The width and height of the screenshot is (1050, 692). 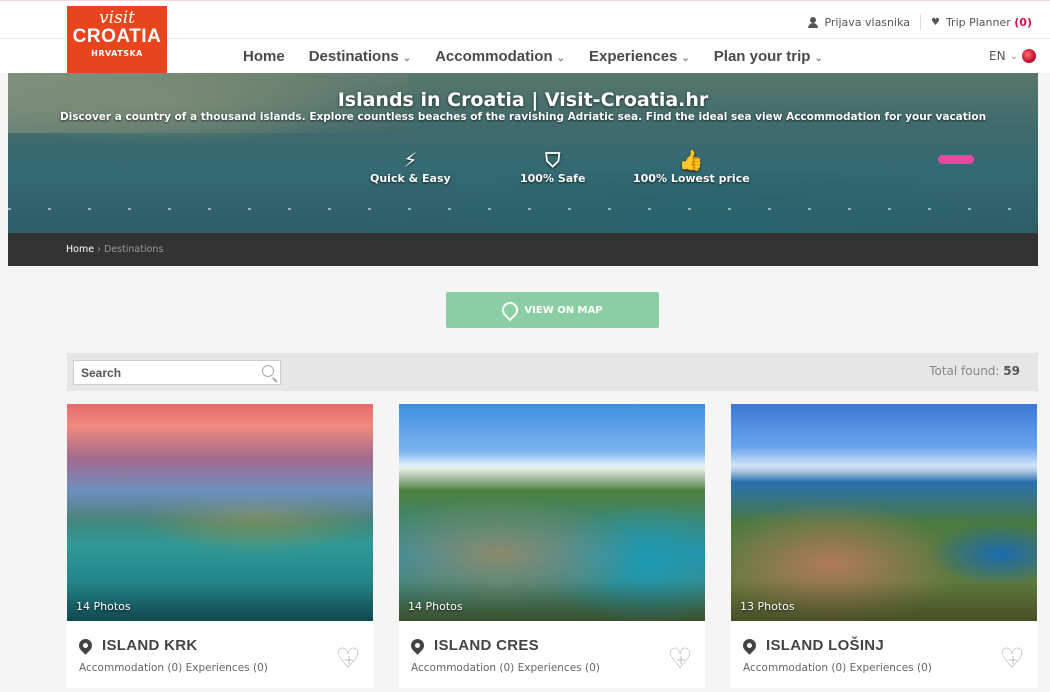 I want to click on card-title: ISLAND KRK, so click(x=137, y=645).